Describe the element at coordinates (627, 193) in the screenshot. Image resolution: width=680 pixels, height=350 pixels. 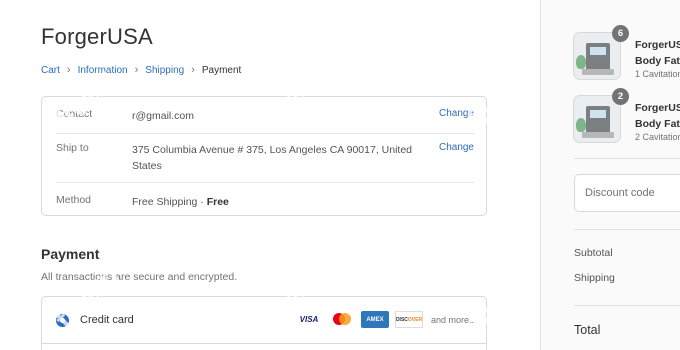
I see `discount-code-input` at that location.